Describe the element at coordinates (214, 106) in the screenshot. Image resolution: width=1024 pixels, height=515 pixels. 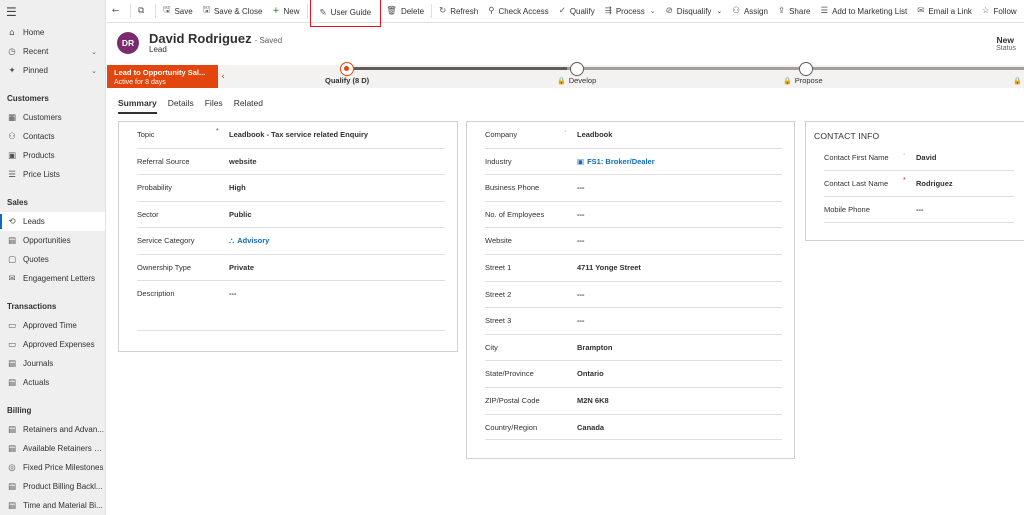
I see `tab-files: Files` at that location.